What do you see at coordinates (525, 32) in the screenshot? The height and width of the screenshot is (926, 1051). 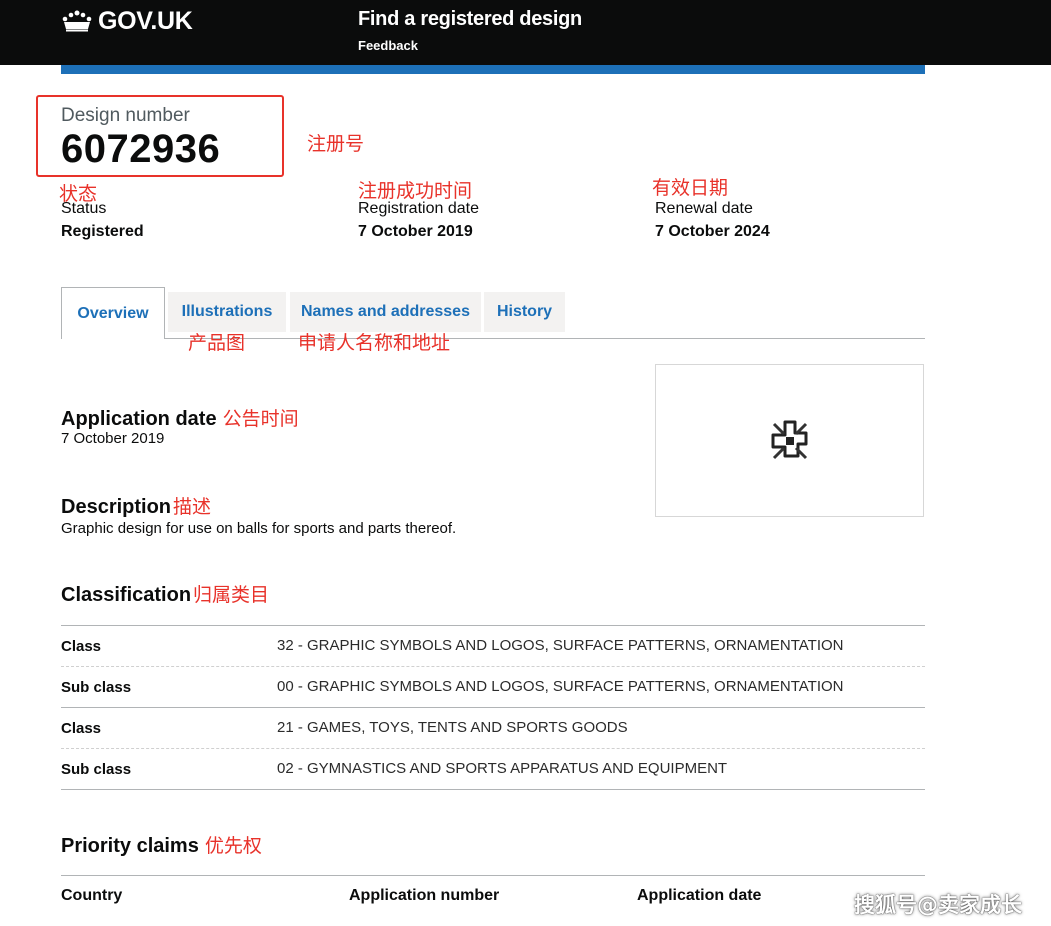 I see `site-header: GOV.UK Find a registered design Feedback` at bounding box center [525, 32].